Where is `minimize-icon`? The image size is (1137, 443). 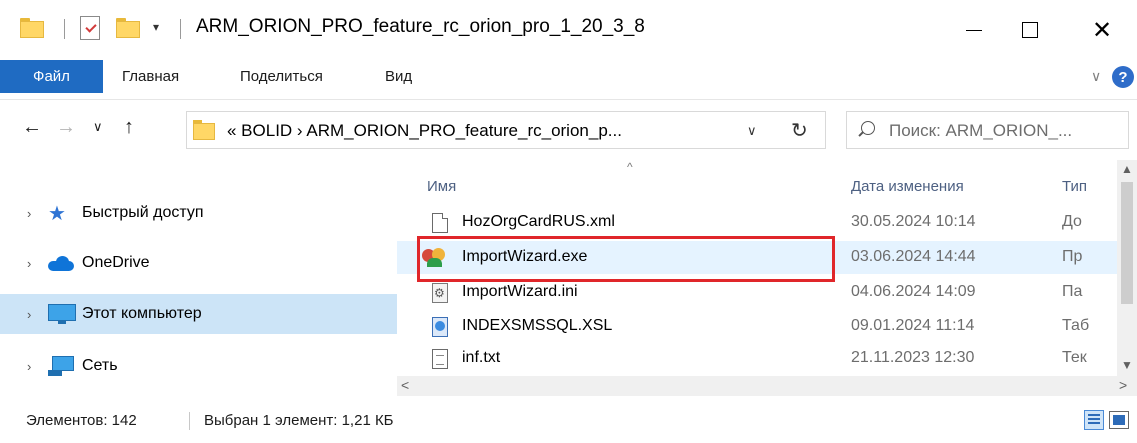
minimize-icon is located at coordinates (974, 30).